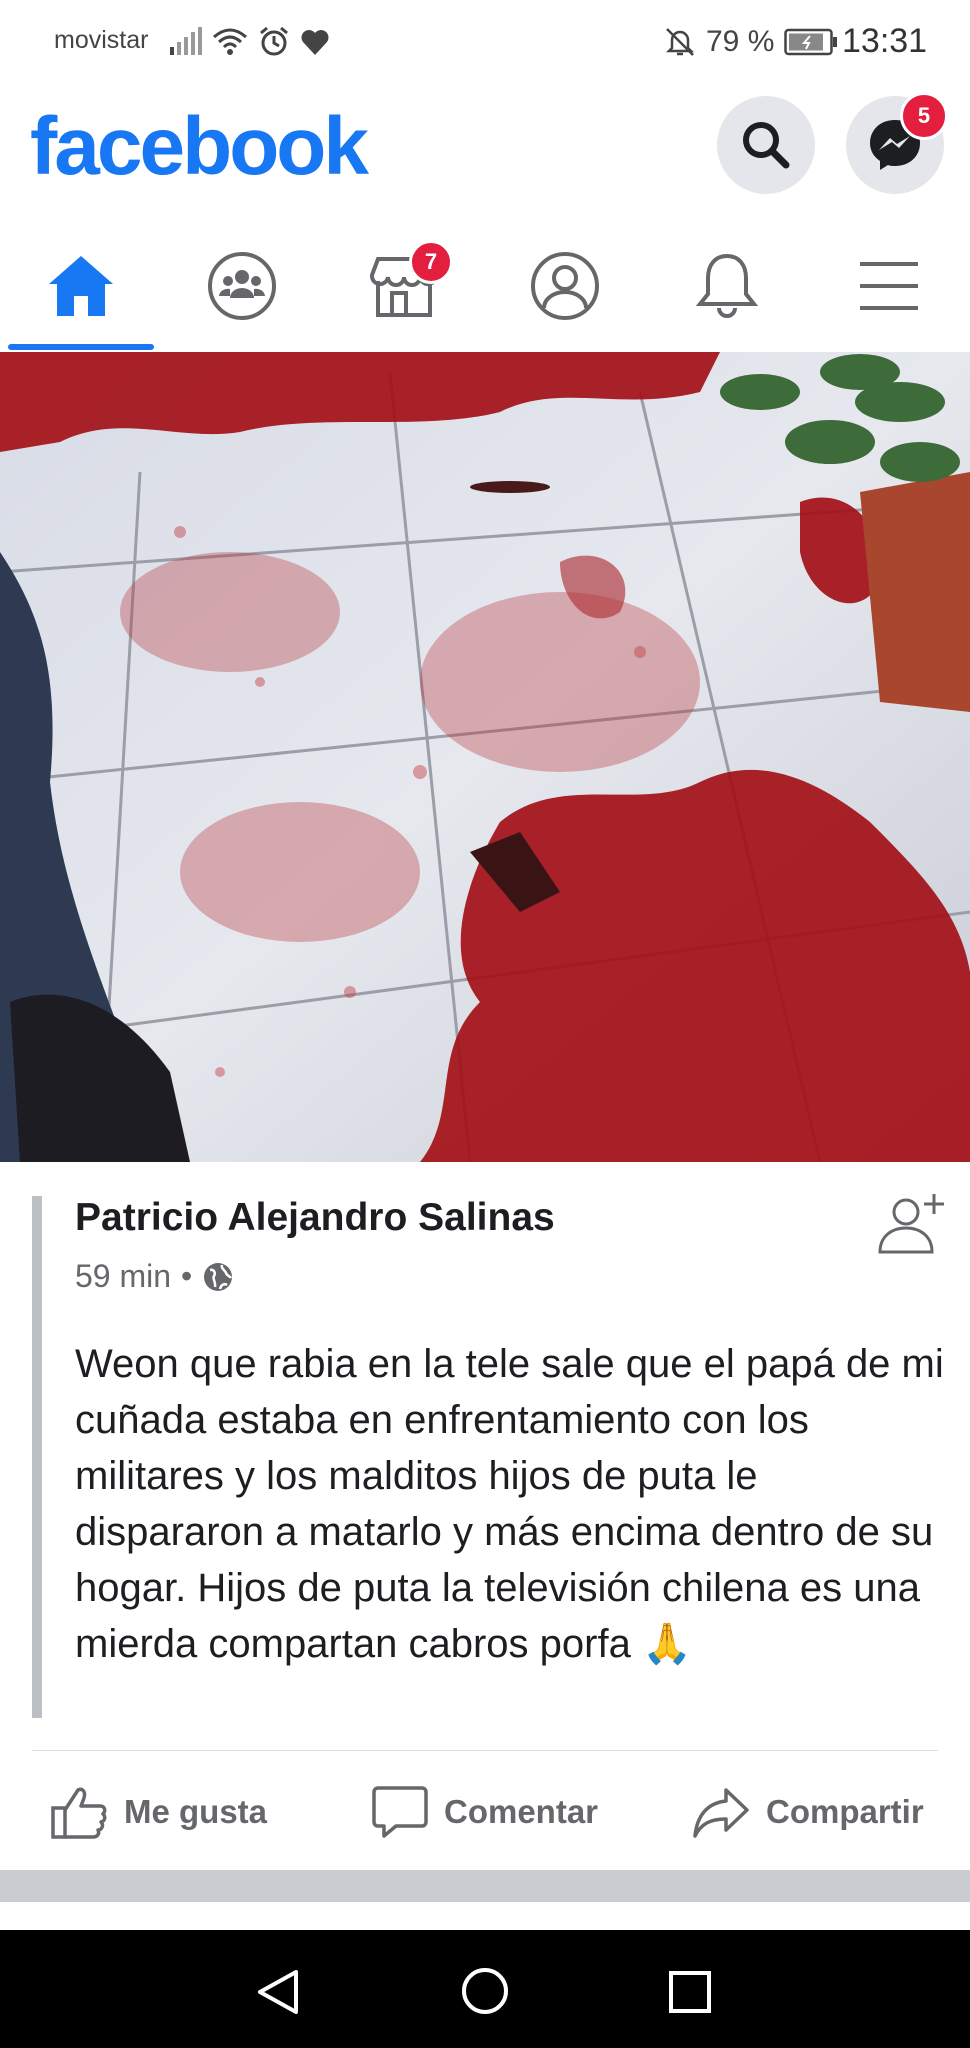 The image size is (970, 2048). I want to click on back-icon, so click(278, 1992).